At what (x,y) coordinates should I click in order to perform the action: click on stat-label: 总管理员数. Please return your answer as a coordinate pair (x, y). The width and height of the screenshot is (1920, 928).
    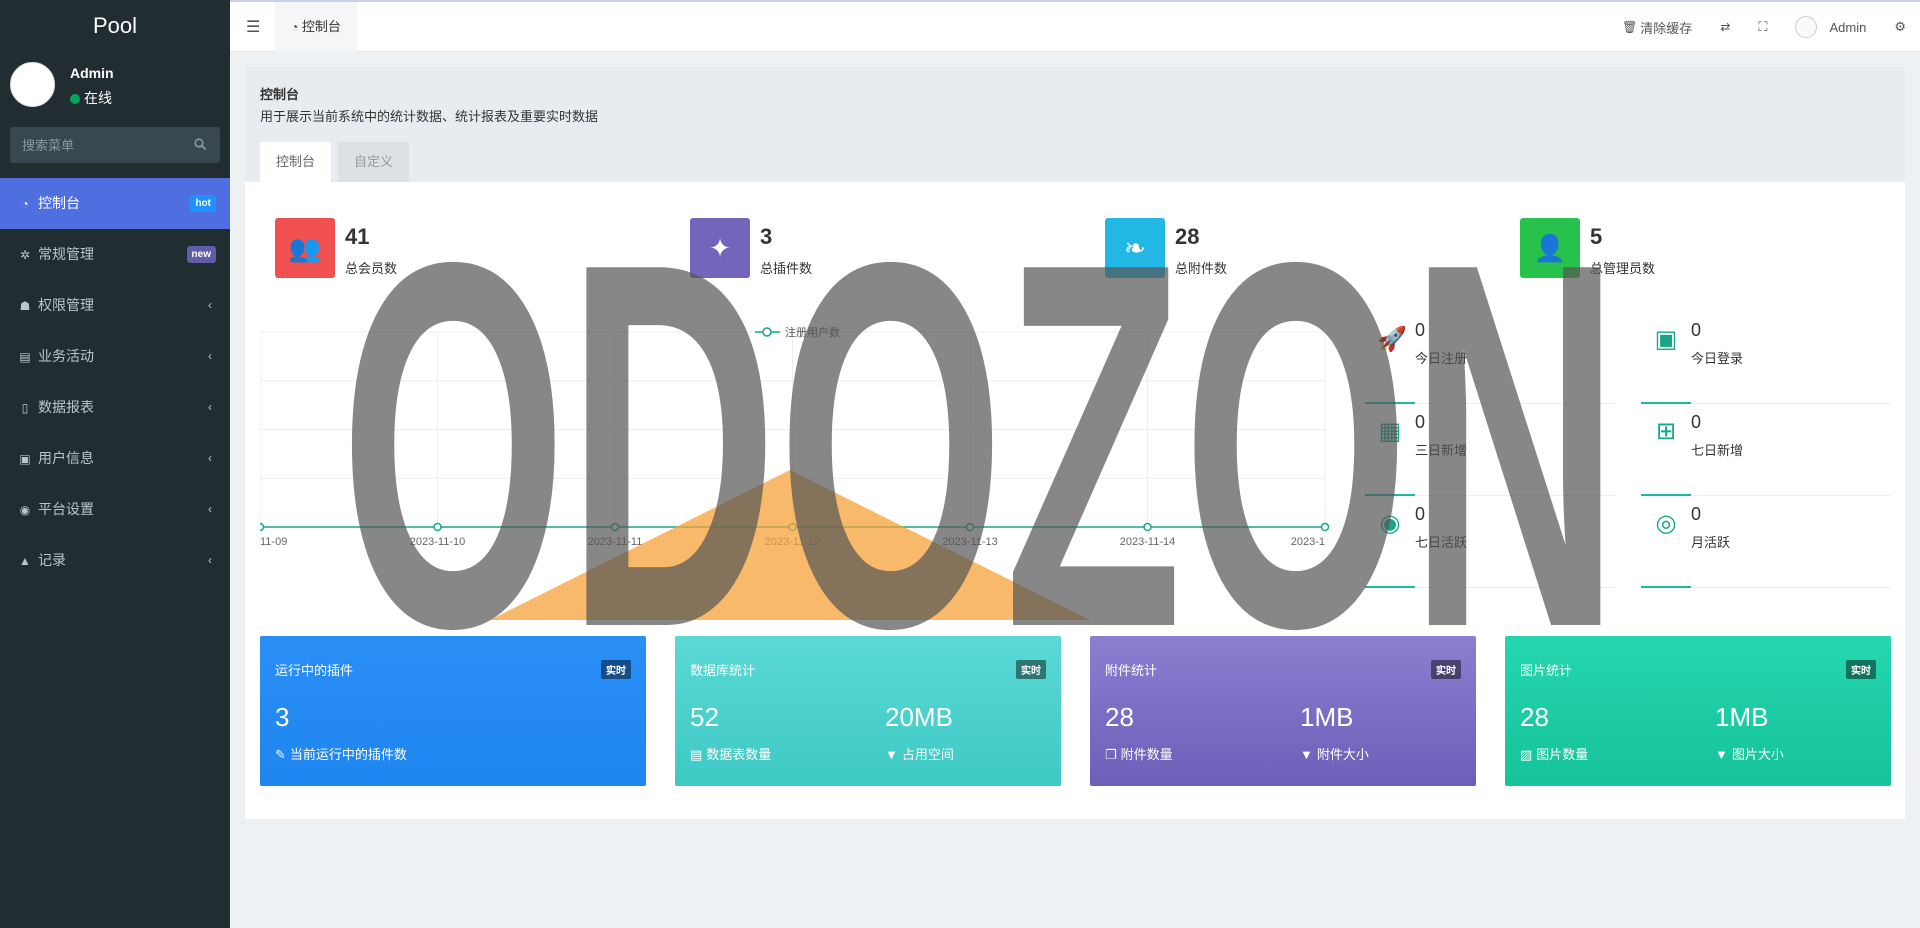
    Looking at the image, I should click on (1623, 268).